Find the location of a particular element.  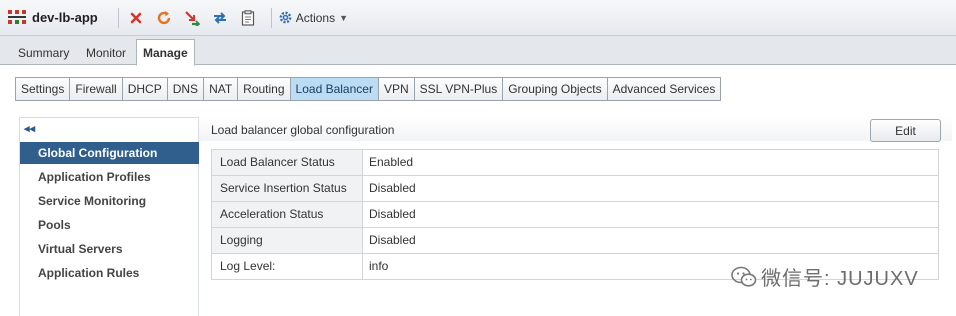

subtab-grouping-objects: Grouping Objects is located at coordinates (555, 89).